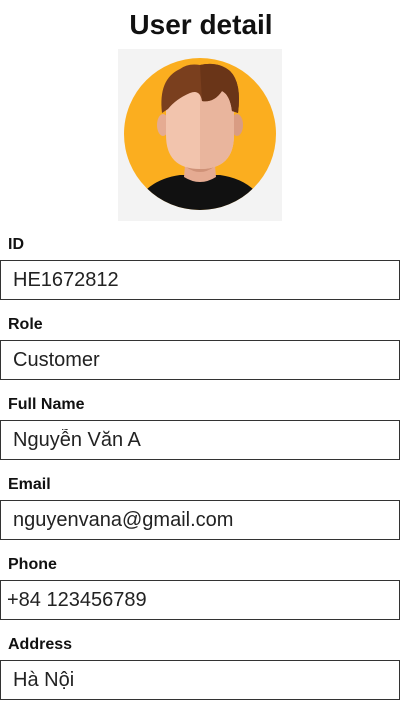  I want to click on user-avatar-icon, so click(200, 134).